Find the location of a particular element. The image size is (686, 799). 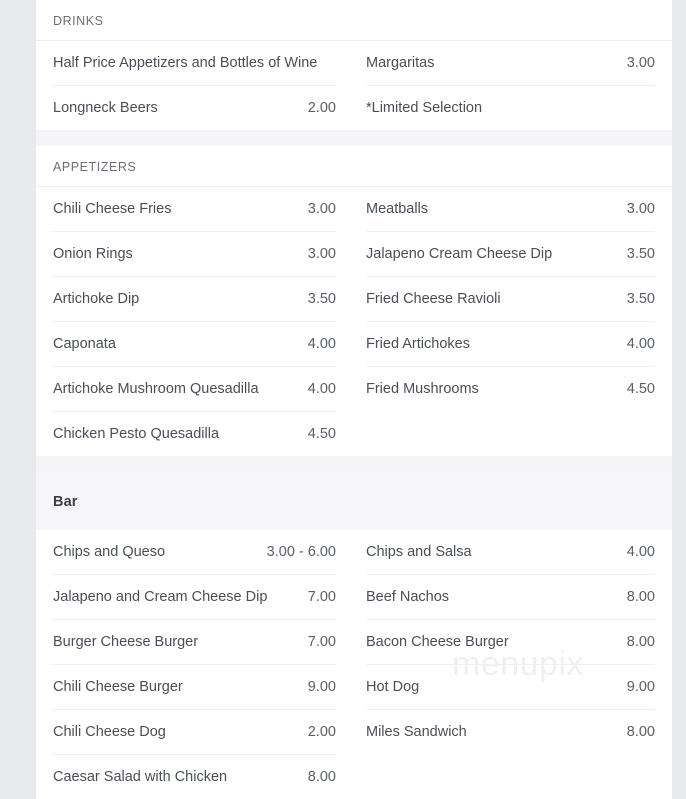

menu-item-name: Artichoke Dip is located at coordinates (96, 299).